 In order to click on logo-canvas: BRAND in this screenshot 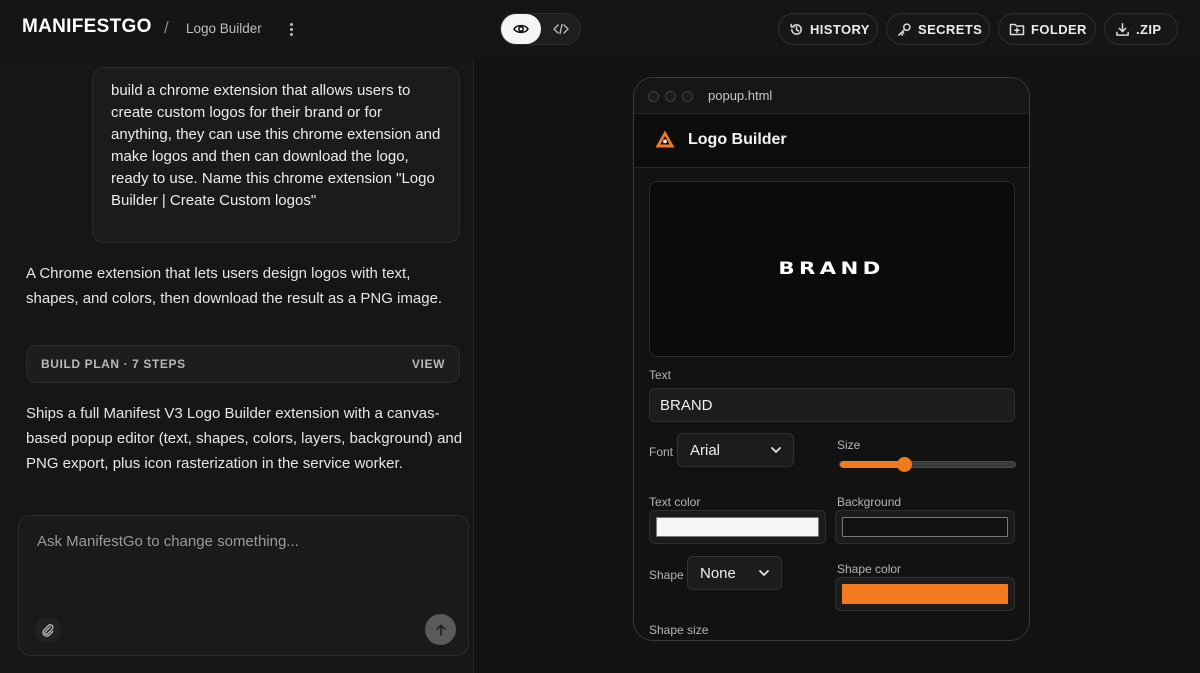, I will do `click(832, 269)`.